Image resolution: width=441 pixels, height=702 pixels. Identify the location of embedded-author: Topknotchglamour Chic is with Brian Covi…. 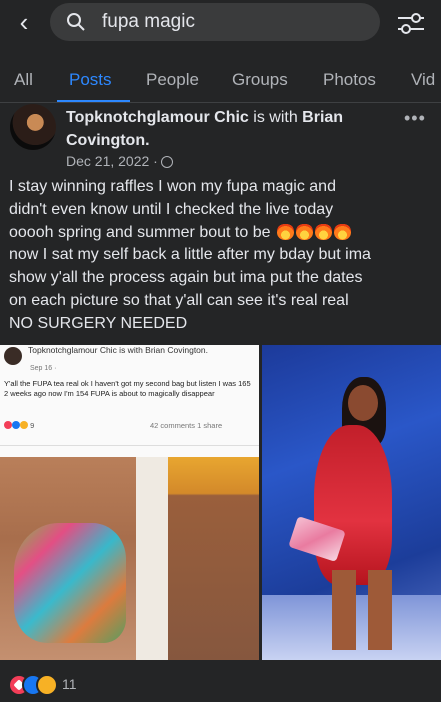
(118, 350).